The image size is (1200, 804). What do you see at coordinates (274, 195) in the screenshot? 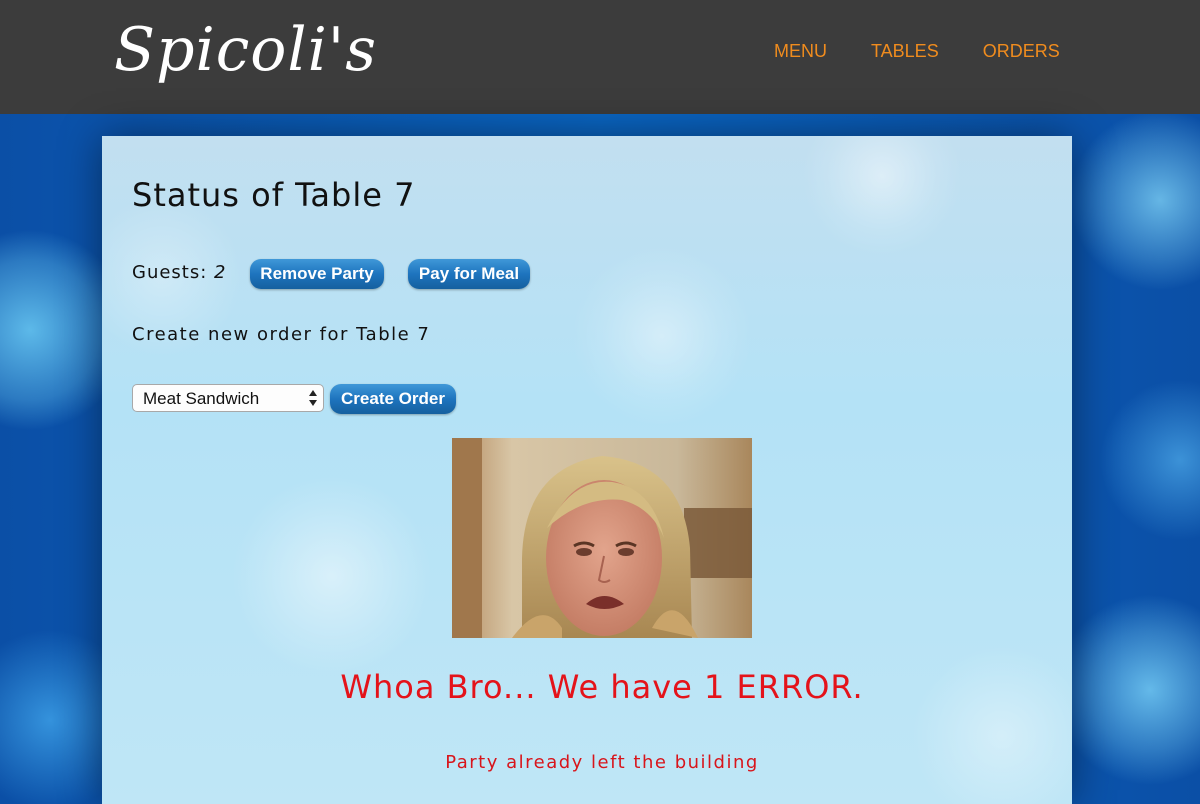
I see `page-title: Status of Table 7` at bounding box center [274, 195].